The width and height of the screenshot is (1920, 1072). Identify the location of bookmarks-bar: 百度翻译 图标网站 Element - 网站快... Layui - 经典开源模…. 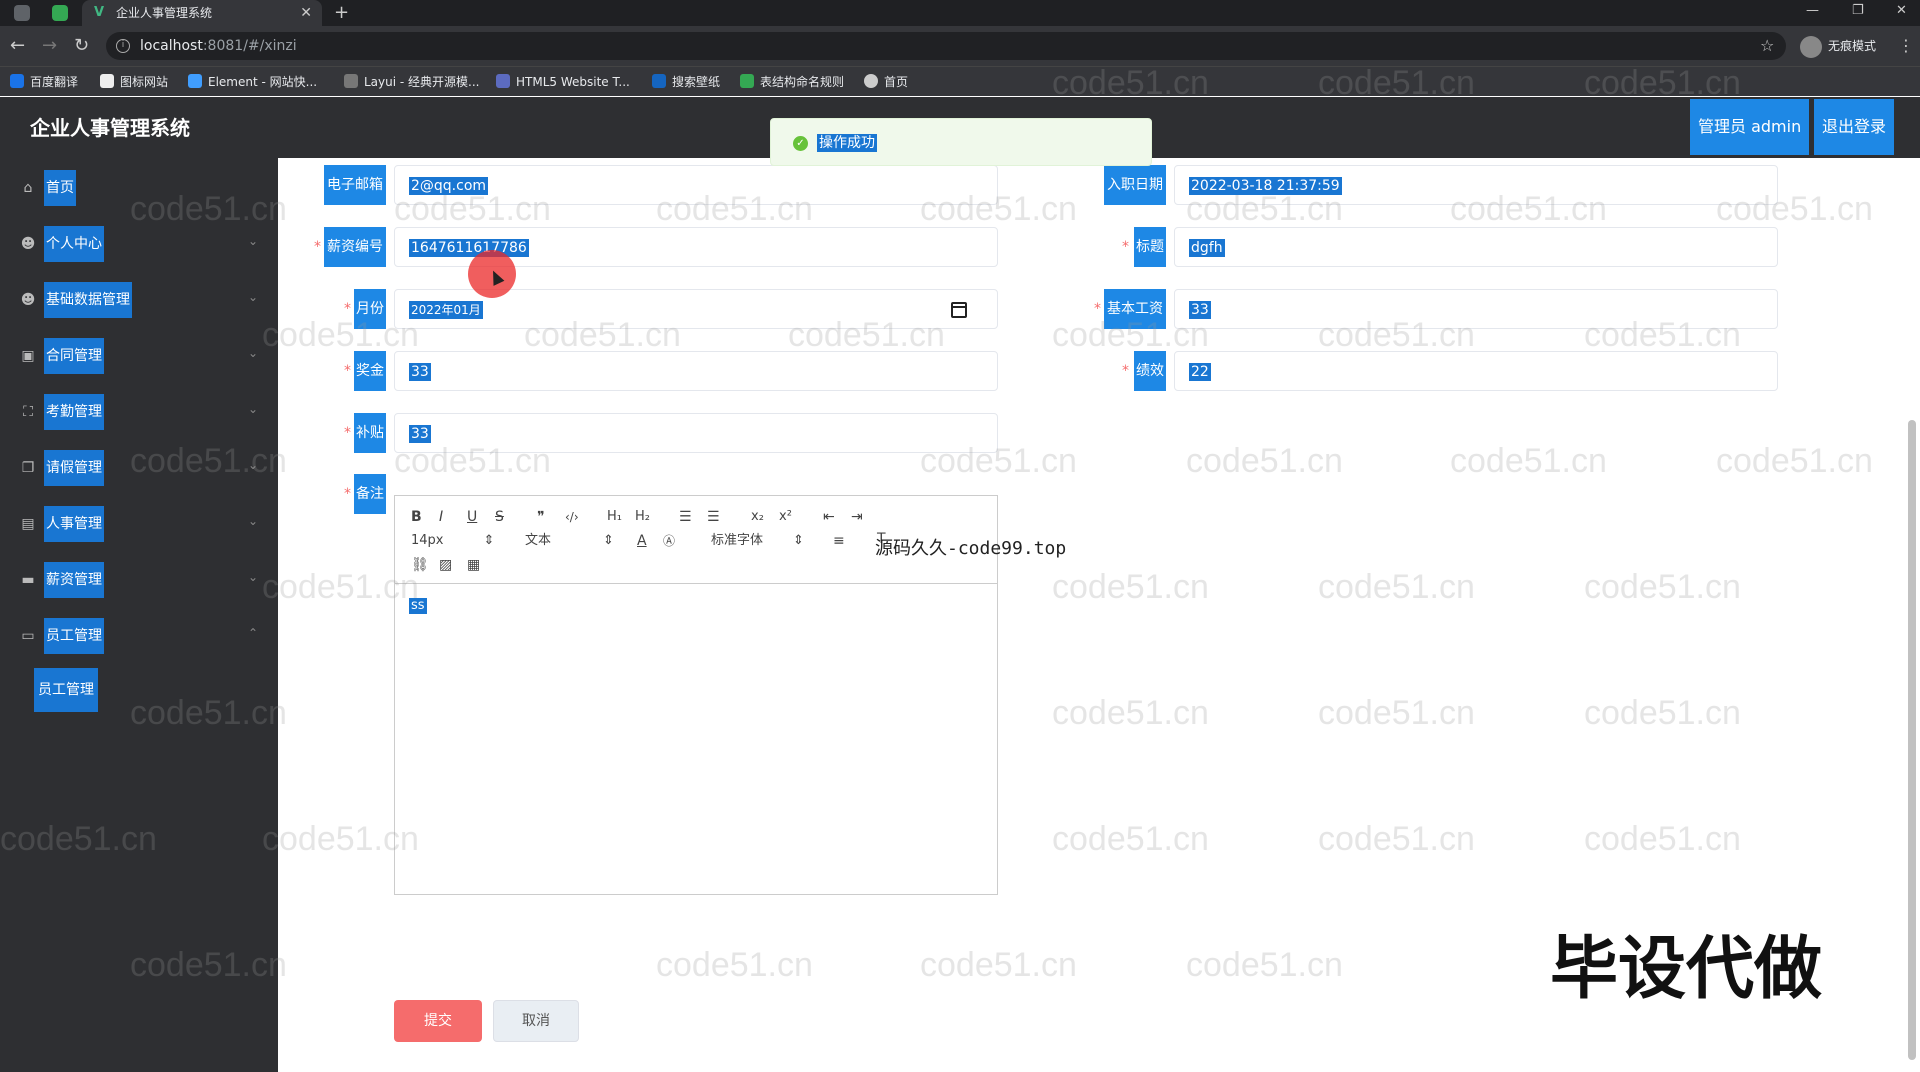
(960, 81).